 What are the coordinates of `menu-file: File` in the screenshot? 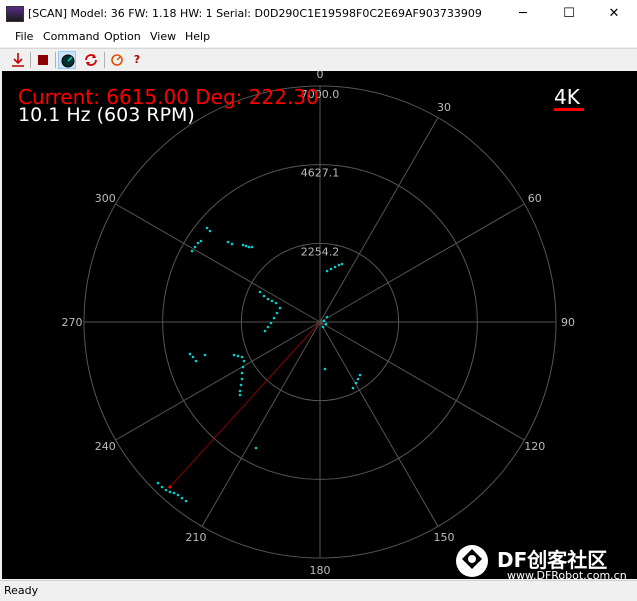 It's located at (24, 36).